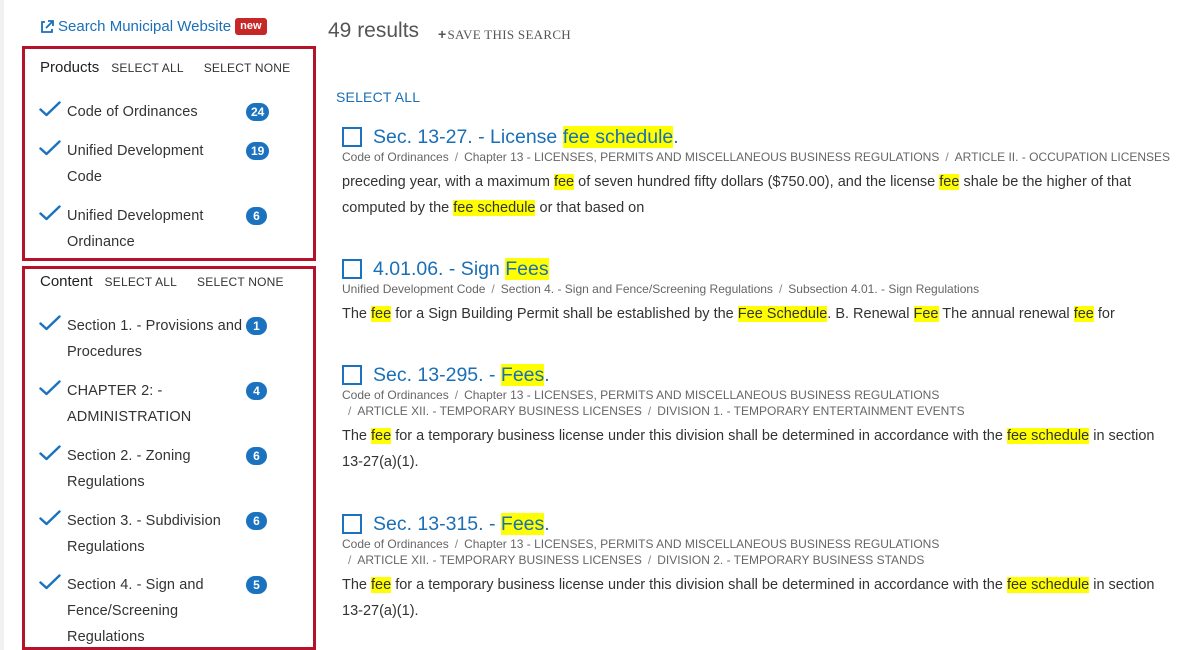 The width and height of the screenshot is (1200, 650). What do you see at coordinates (762, 137) in the screenshot?
I see `result-header: Sec. 13-27. - License fee schedule.` at bounding box center [762, 137].